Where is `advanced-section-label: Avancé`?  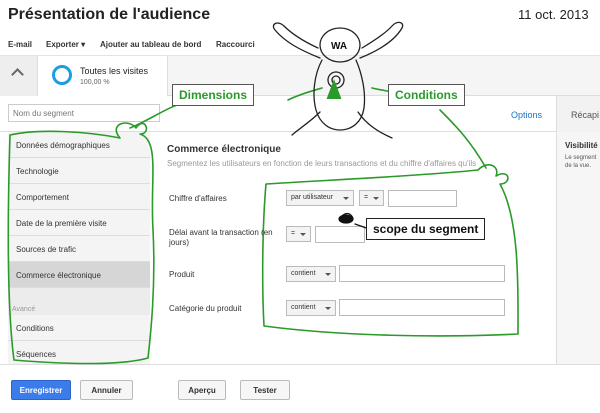
advanced-section-label: Avancé is located at coordinates (24, 309).